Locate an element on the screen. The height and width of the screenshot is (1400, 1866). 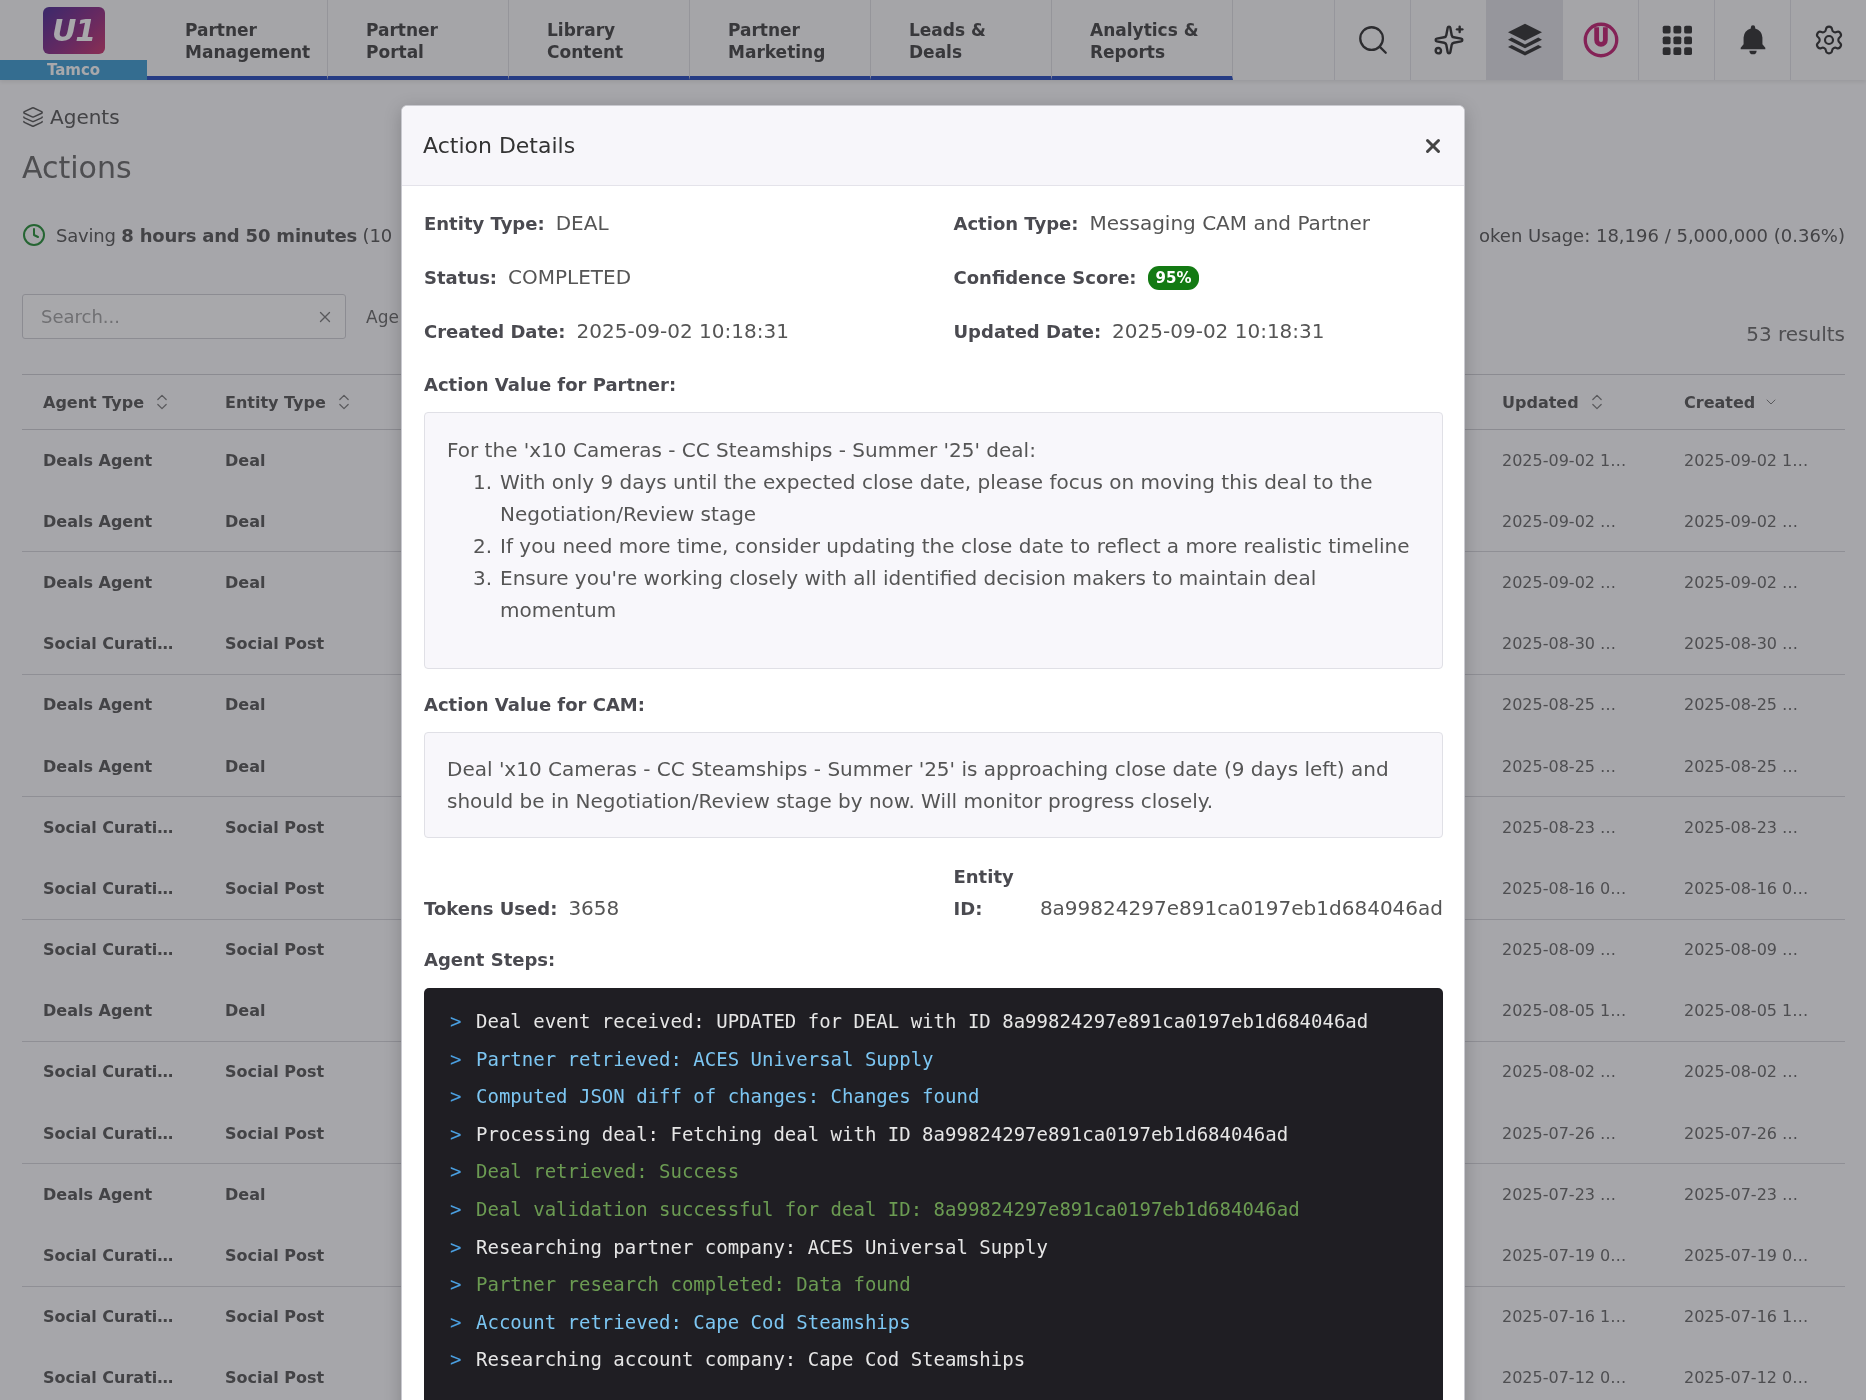
field-label: Entity Type: is located at coordinates (484, 224).